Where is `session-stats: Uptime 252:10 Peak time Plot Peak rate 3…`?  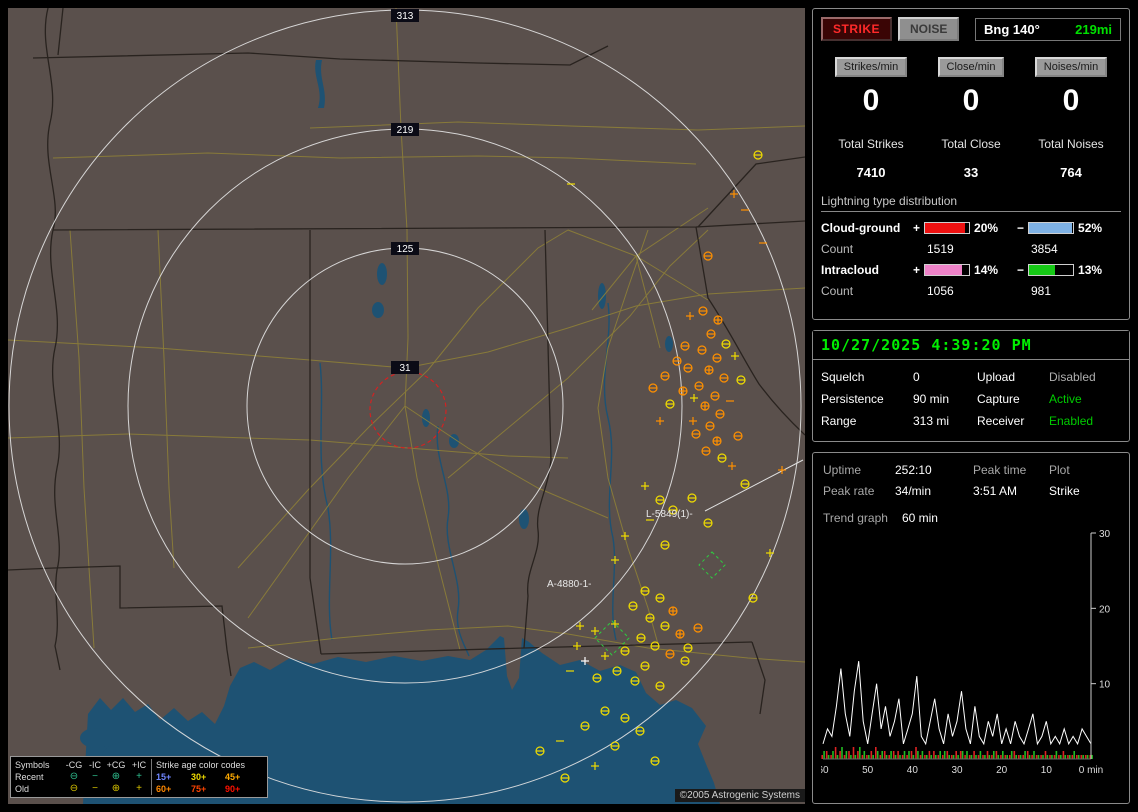
session-stats: Uptime 252:10 Peak time Plot Peak rate 3… is located at coordinates (971, 480).